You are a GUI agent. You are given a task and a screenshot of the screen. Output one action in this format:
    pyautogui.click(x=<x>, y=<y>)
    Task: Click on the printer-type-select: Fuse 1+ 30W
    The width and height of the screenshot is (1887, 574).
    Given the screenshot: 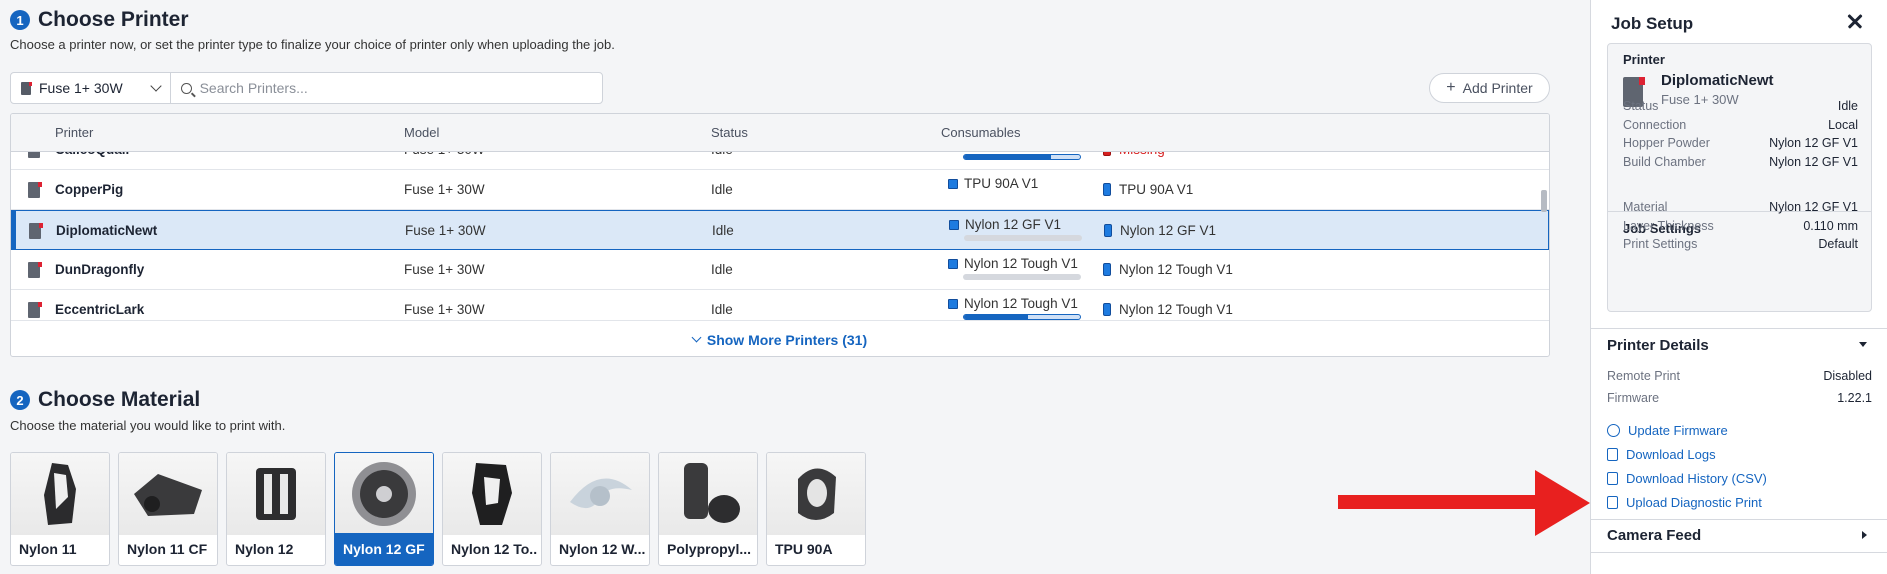 What is the action you would take?
    pyautogui.click(x=91, y=88)
    